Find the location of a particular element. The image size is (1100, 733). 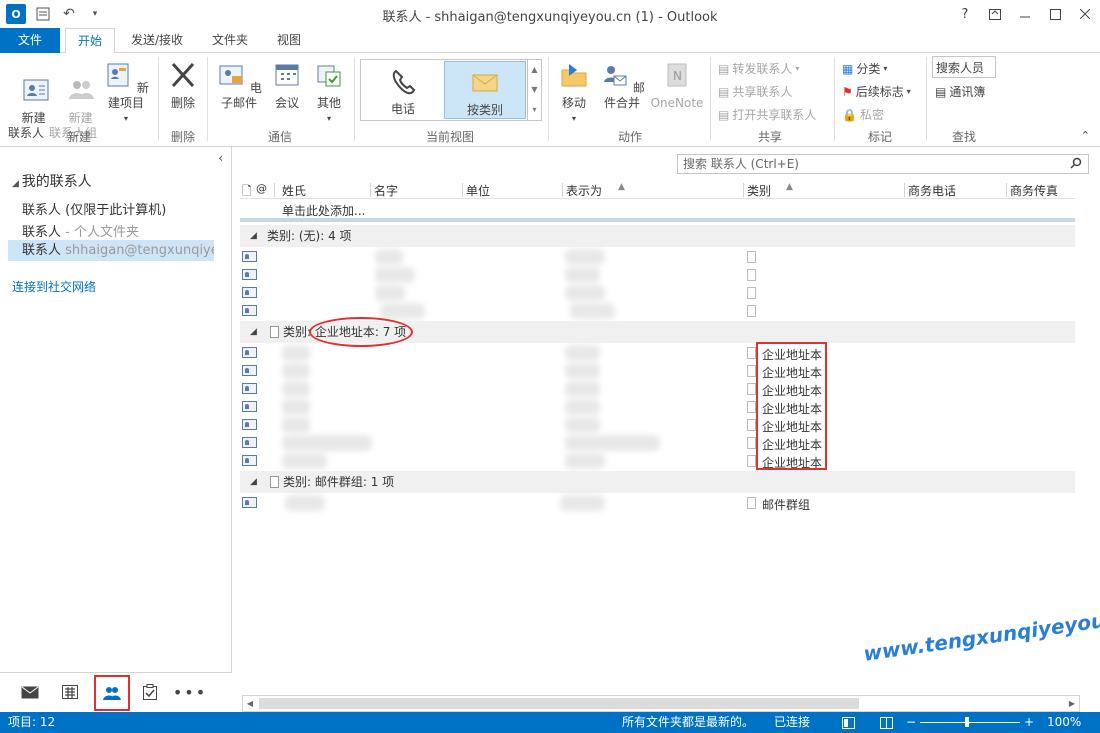

col-last-name: 姓氏 is located at coordinates (294, 190).